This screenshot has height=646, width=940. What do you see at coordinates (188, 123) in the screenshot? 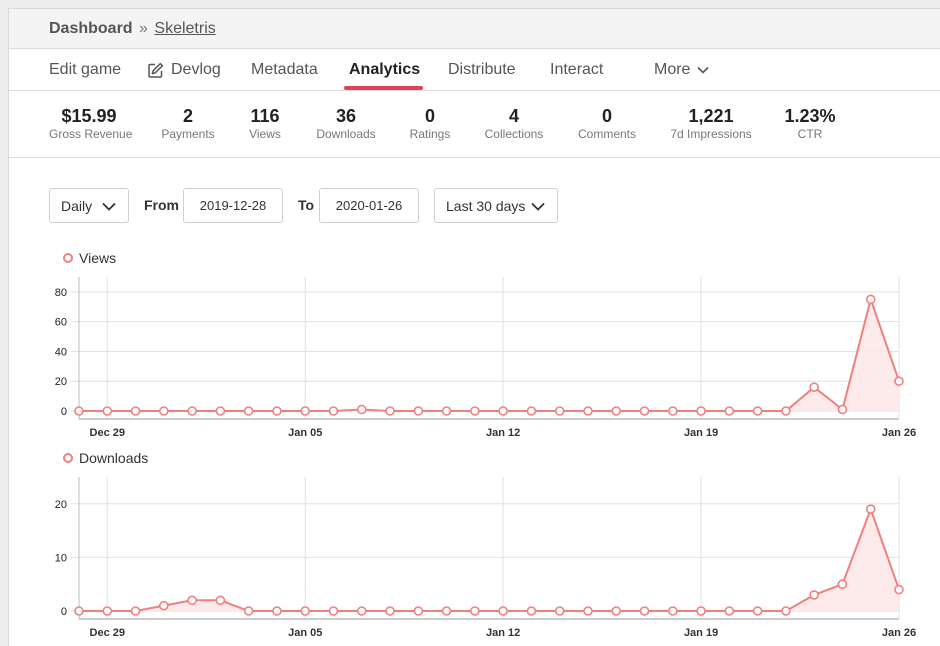
I see `stat-payments: 2 Payments` at bounding box center [188, 123].